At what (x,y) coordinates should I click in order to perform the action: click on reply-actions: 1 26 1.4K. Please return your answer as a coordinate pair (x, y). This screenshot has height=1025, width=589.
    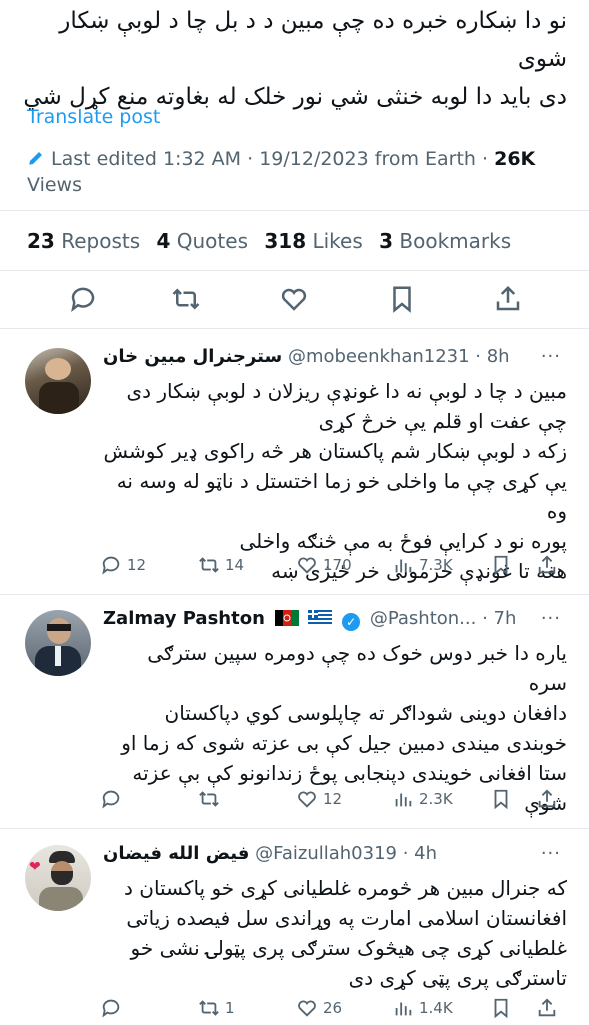
    Looking at the image, I should click on (335, 1010).